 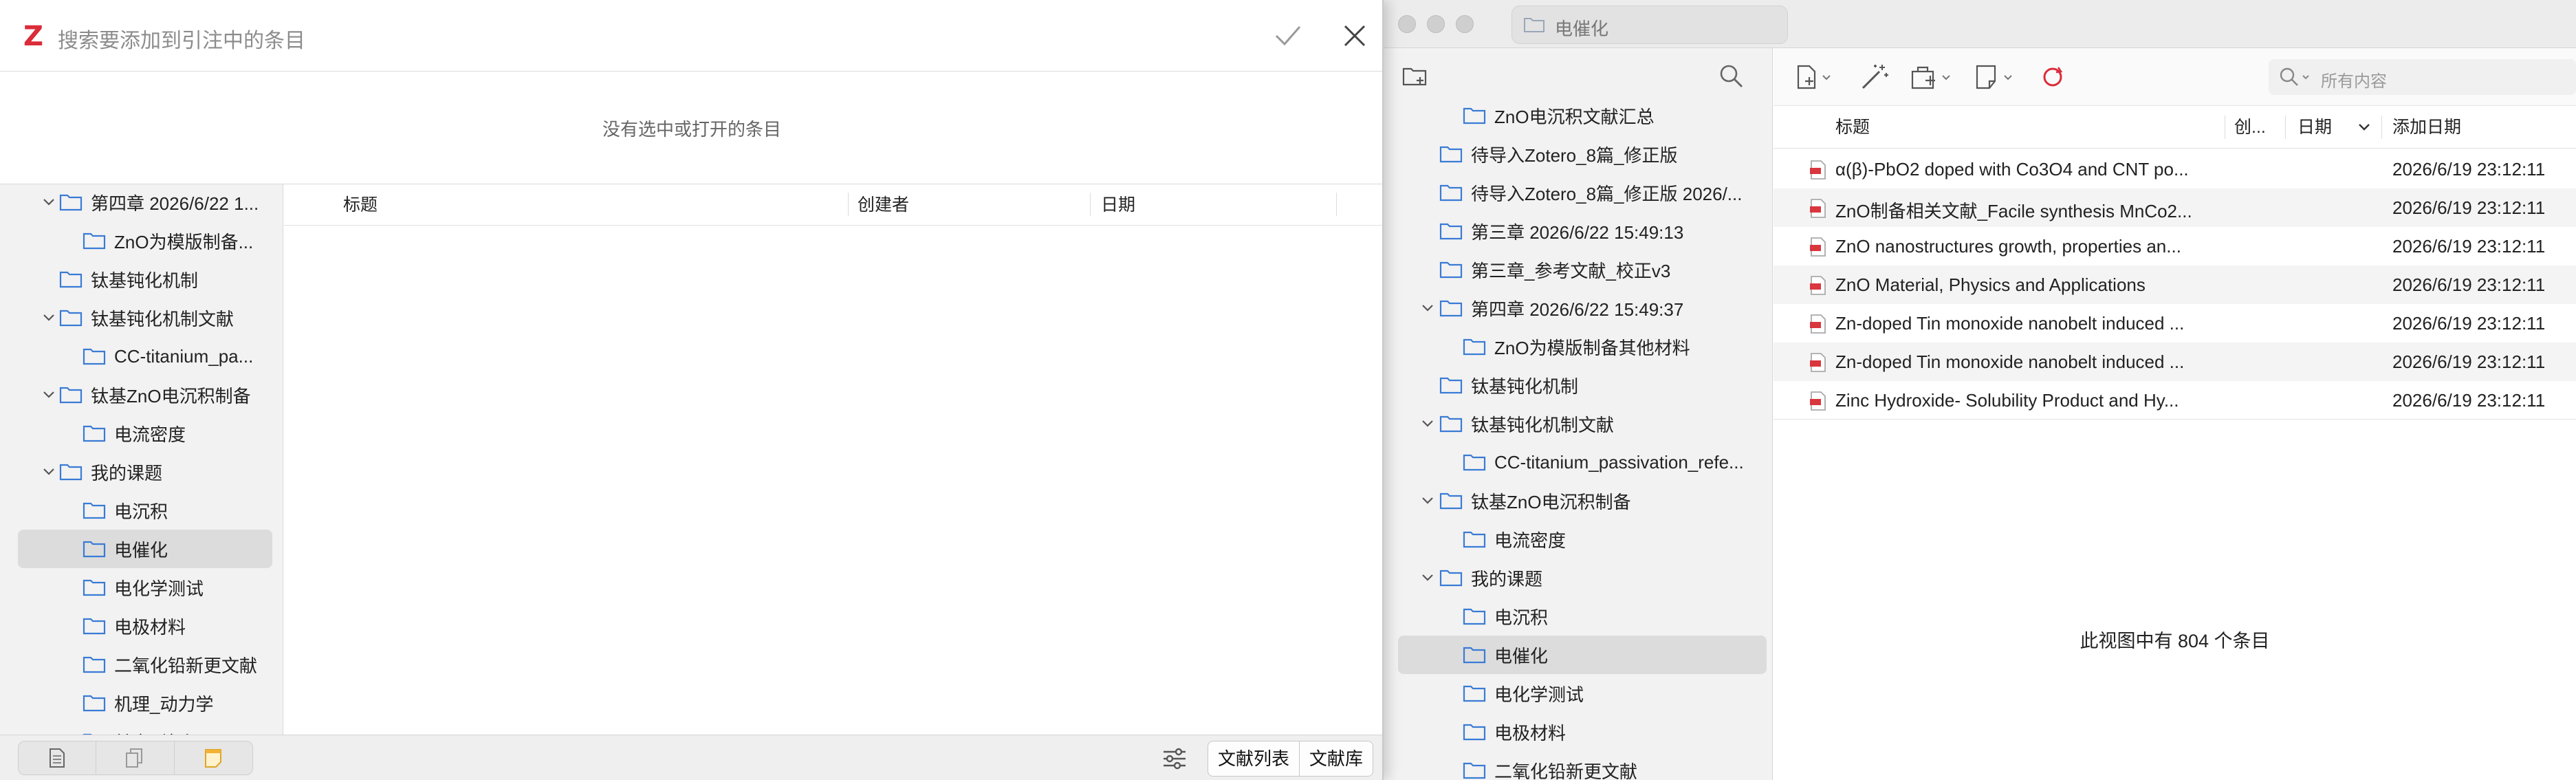 I want to click on minimize-window-button, so click(x=1436, y=24).